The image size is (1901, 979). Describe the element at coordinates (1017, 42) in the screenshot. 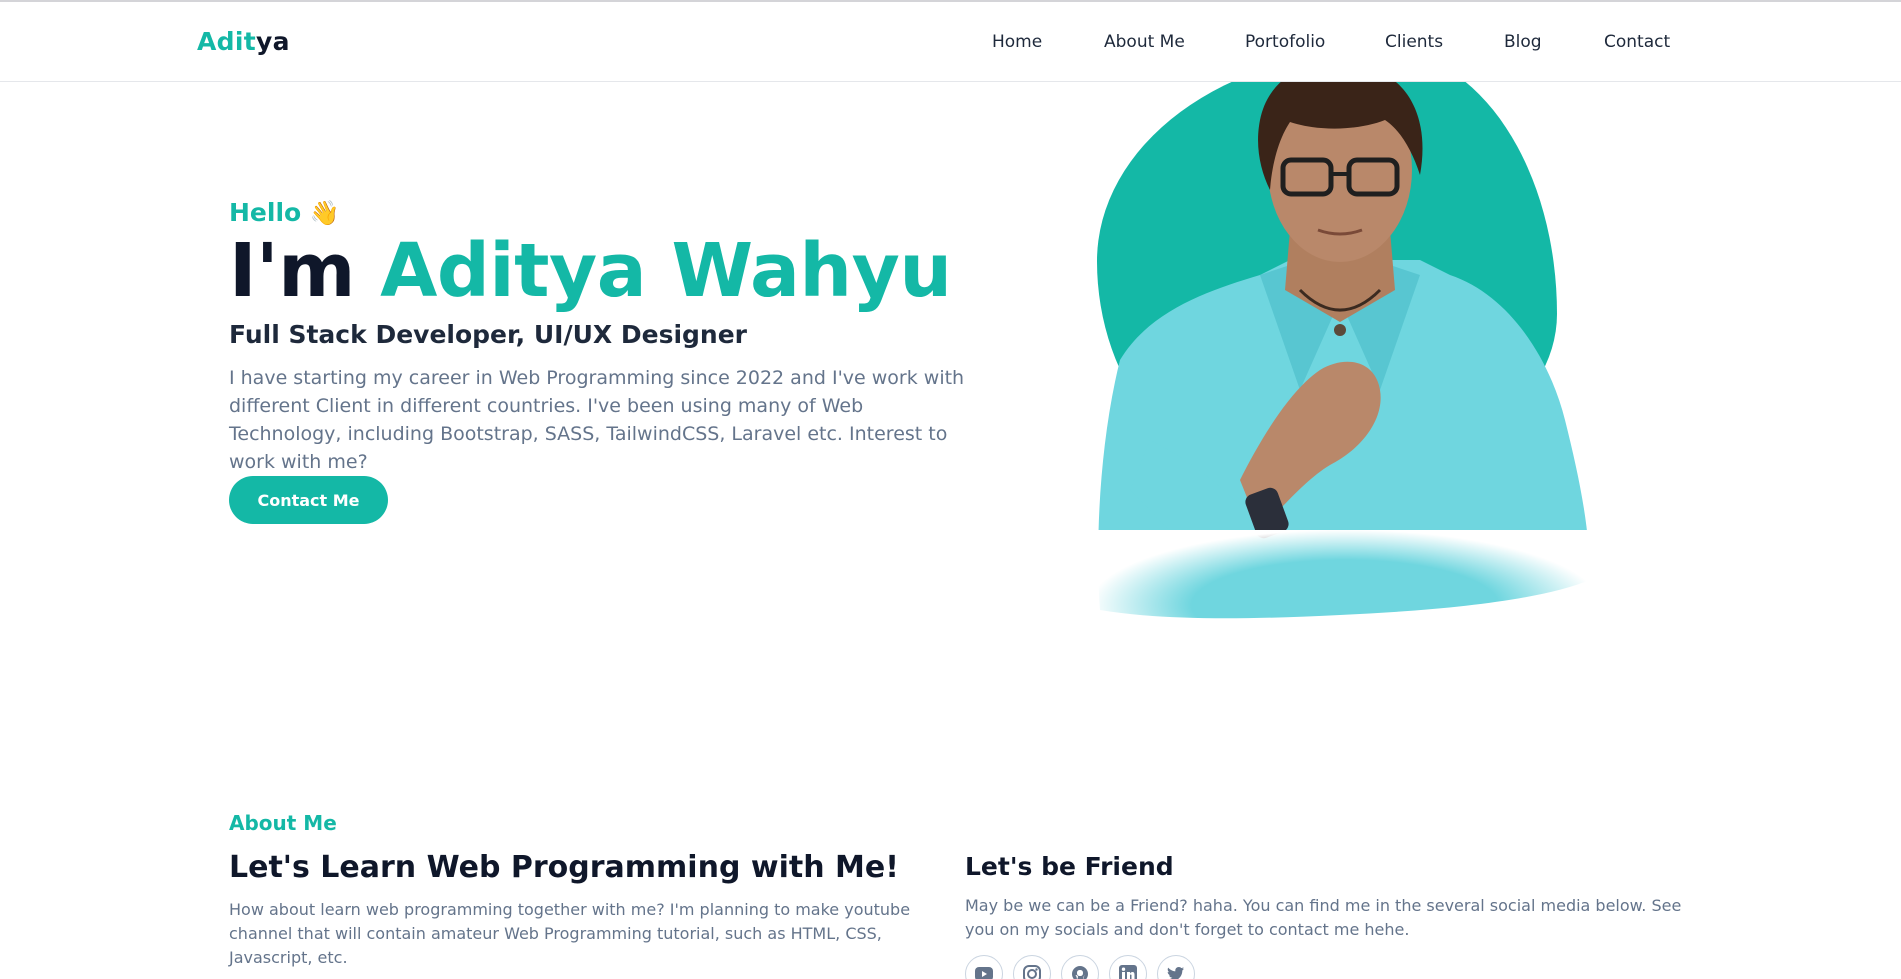

I see `nav-link-home: Home` at that location.